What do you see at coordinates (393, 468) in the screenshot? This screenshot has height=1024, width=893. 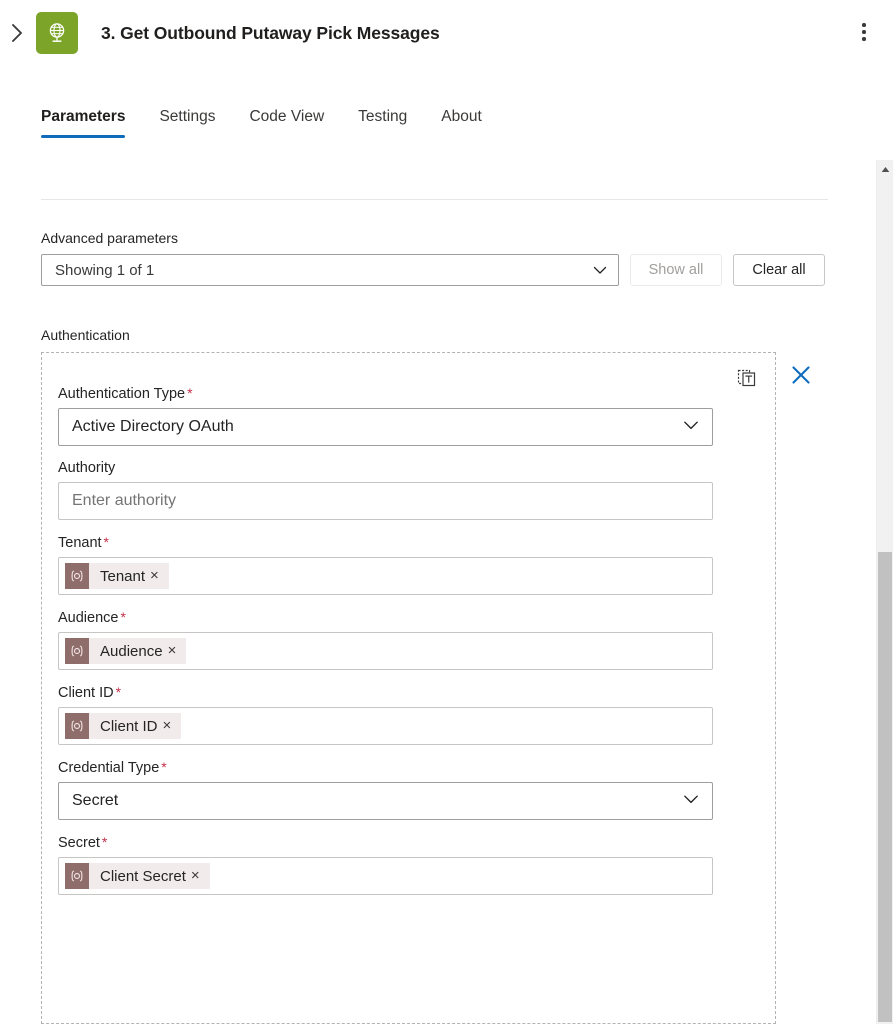 I see `field-label: Authority` at bounding box center [393, 468].